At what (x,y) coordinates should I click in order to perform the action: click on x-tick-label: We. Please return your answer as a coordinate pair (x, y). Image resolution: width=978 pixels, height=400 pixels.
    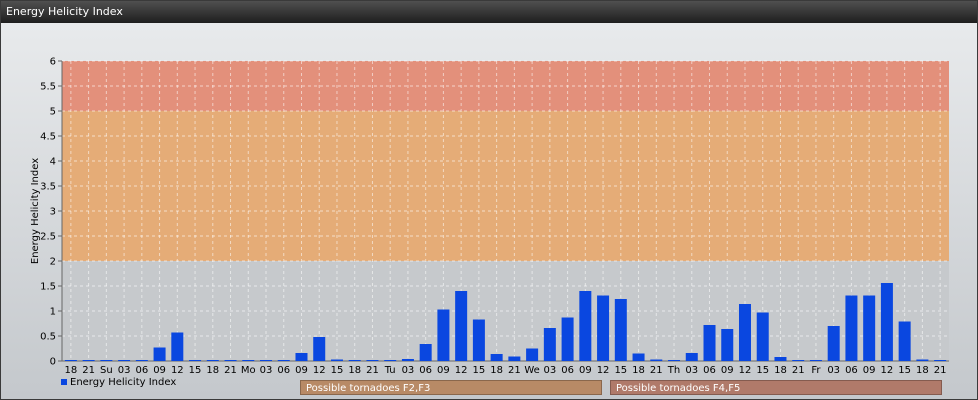
    Looking at the image, I should click on (531, 370).